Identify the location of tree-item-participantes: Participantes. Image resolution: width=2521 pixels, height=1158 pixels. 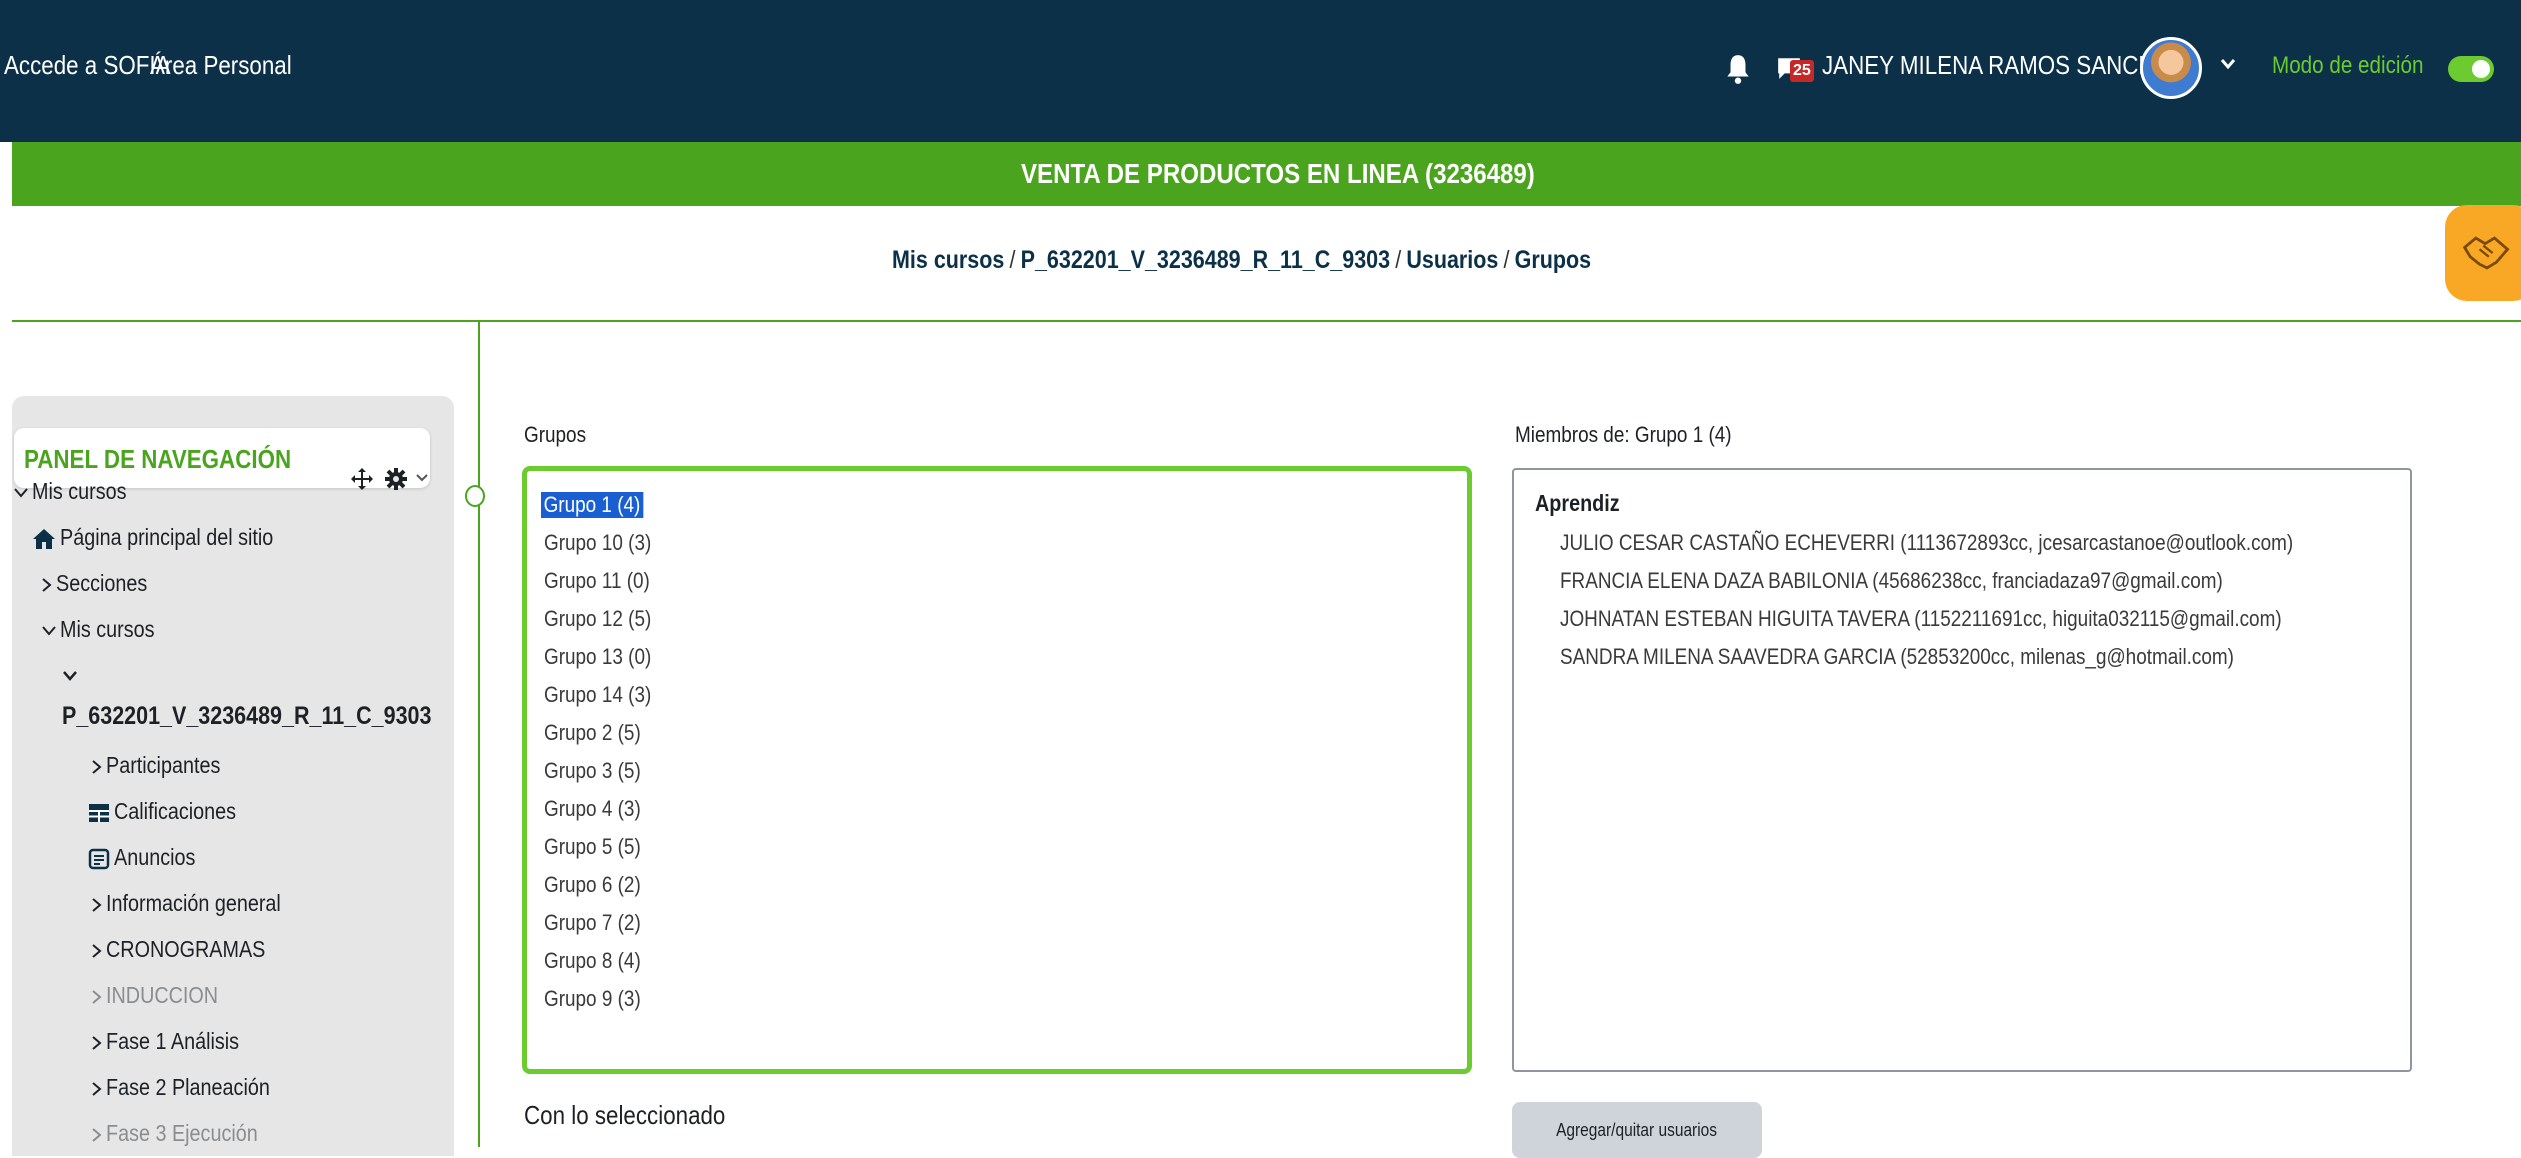
(165, 765).